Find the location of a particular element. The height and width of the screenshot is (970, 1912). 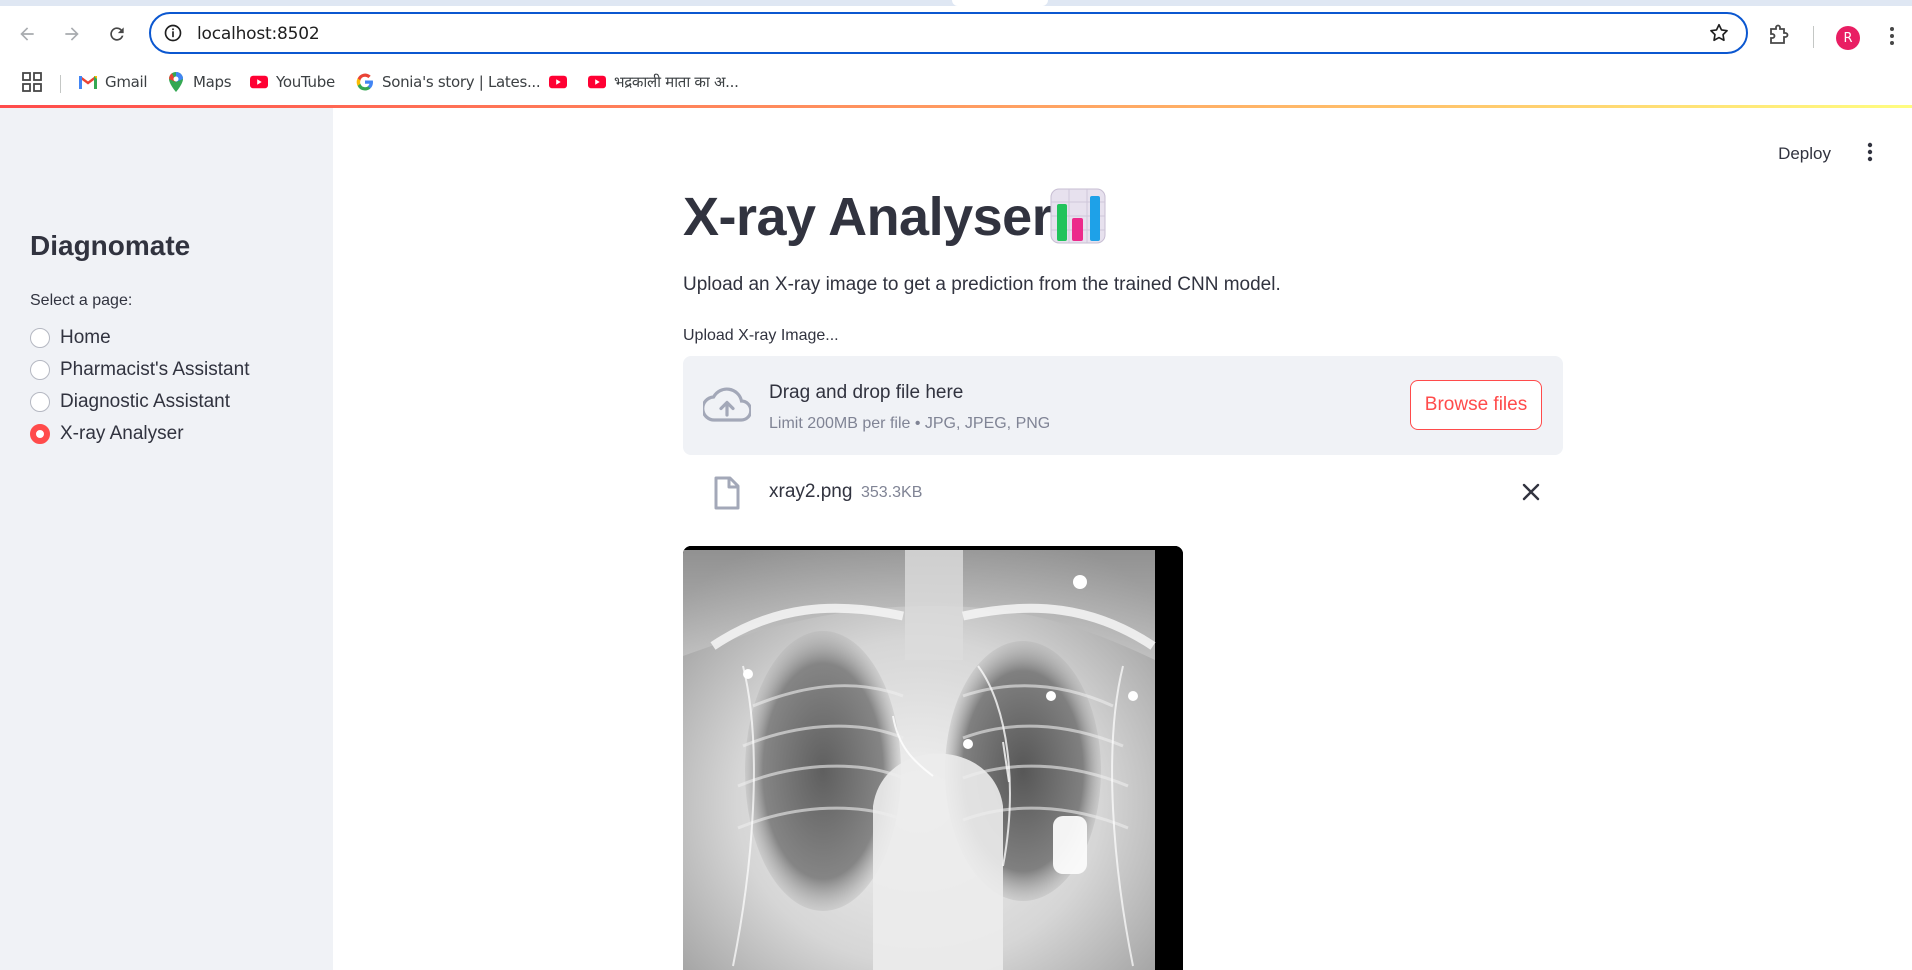

apps-button is located at coordinates (32, 82).